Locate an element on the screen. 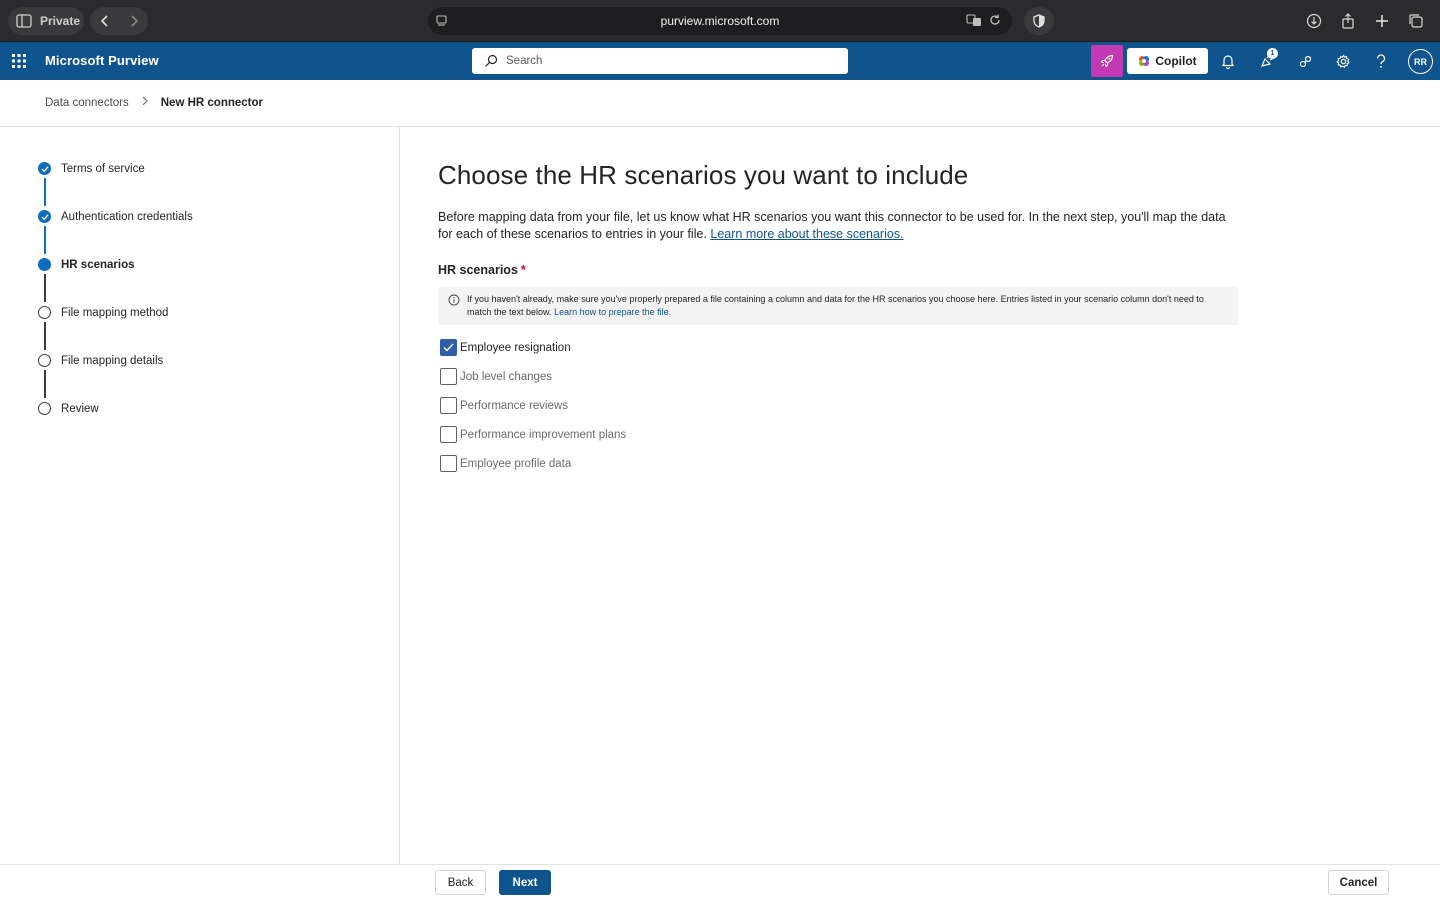  step-label: File mapping method is located at coordinates (115, 312).